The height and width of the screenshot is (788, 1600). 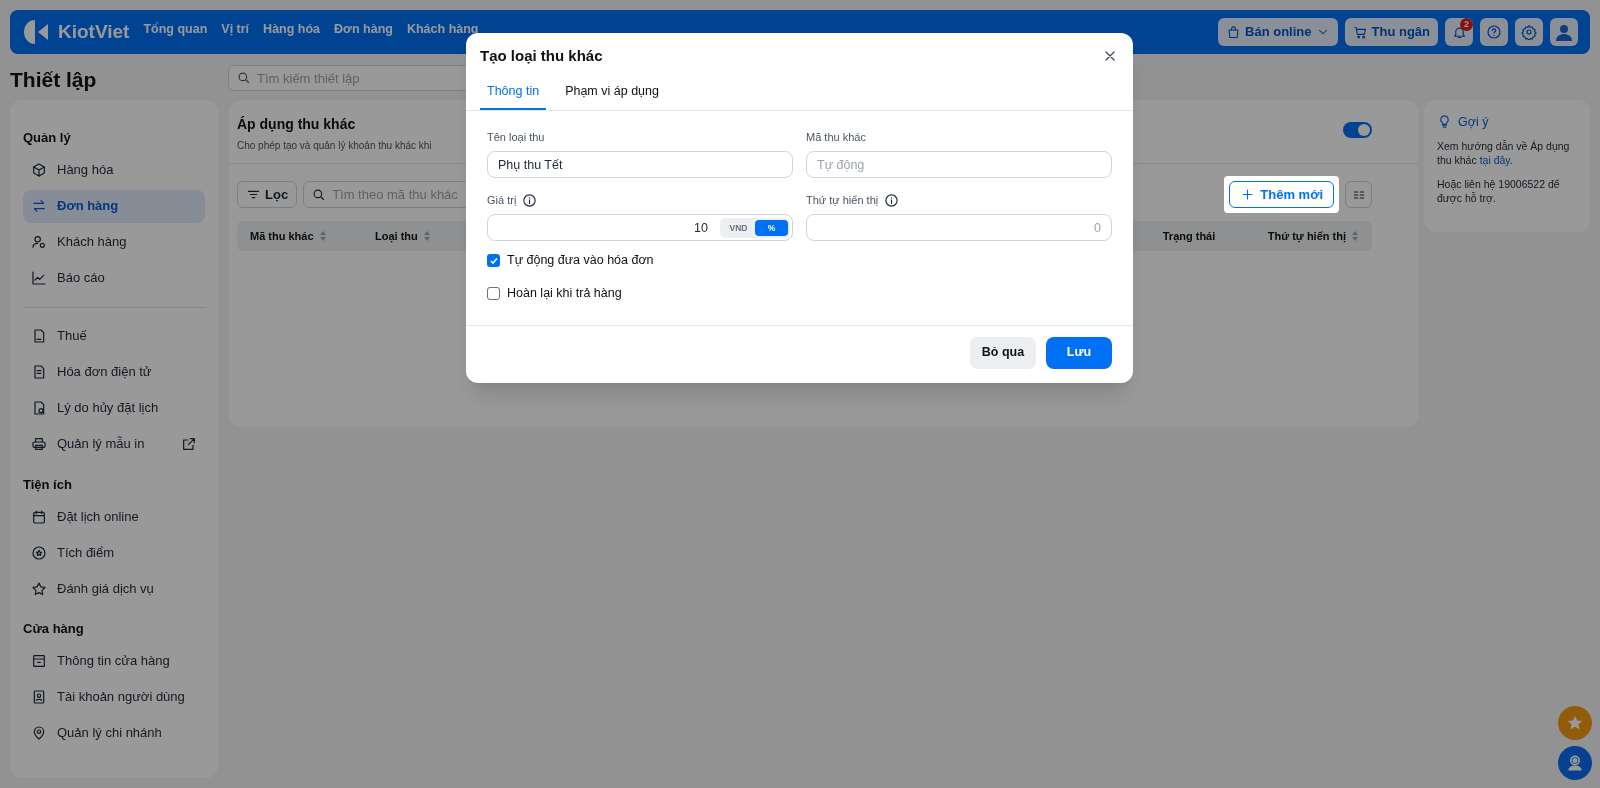 I want to click on printer-icon, so click(x=39, y=444).